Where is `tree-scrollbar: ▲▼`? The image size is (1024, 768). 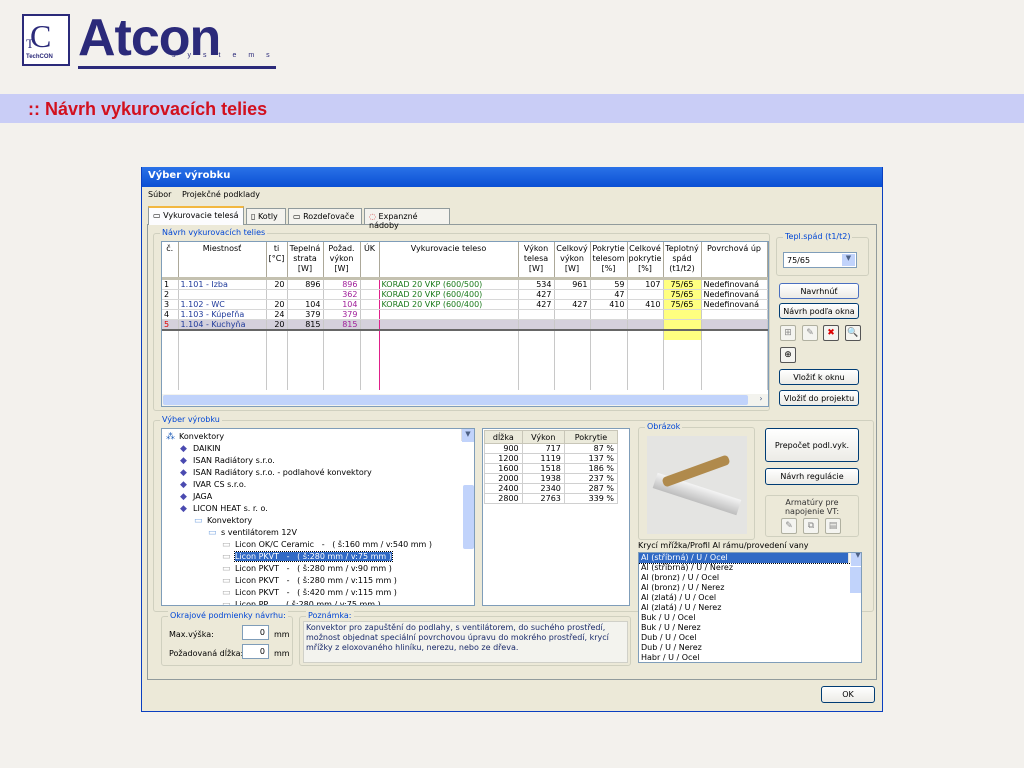
tree-scrollbar: ▲▼ is located at coordinates (467, 489).